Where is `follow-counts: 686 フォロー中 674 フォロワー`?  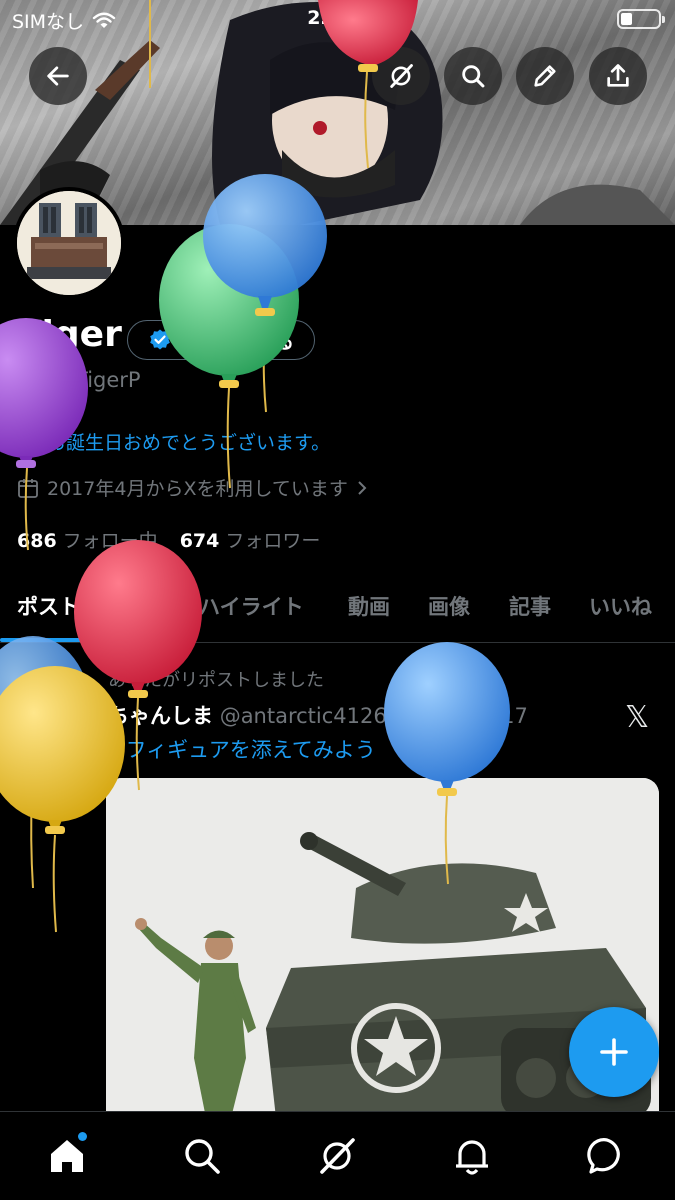 follow-counts: 686 フォロー中 674 フォロワー is located at coordinates (168, 539).